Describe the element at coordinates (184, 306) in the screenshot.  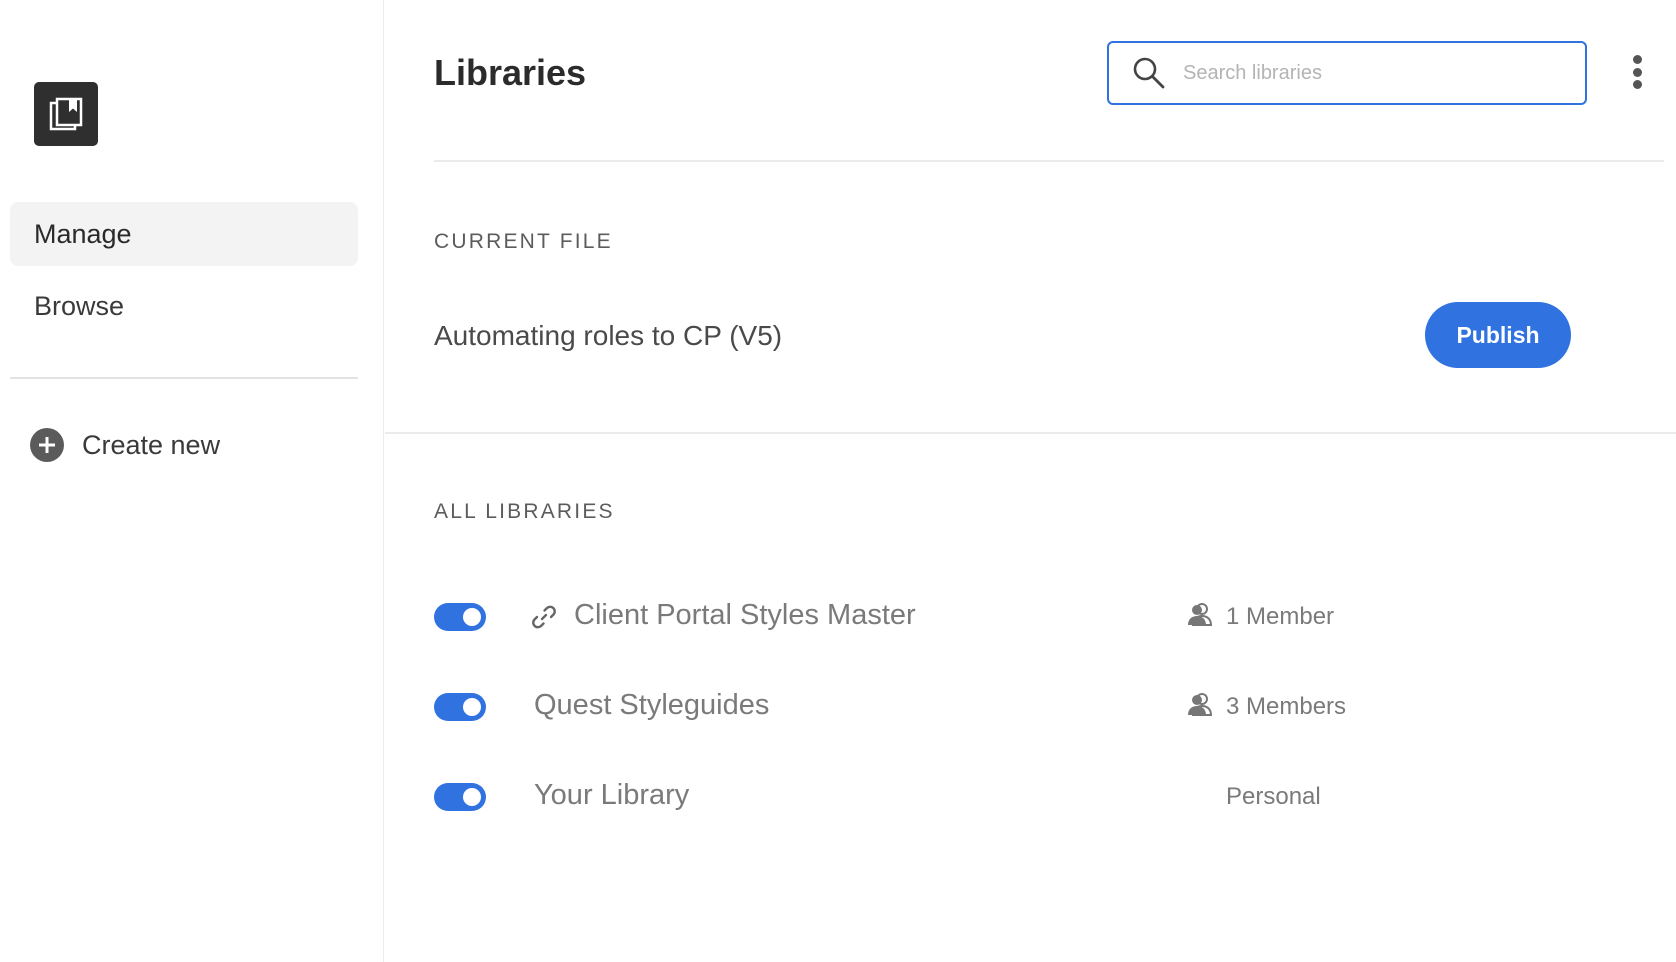
I see `sidebar-item-browse: Browse` at that location.